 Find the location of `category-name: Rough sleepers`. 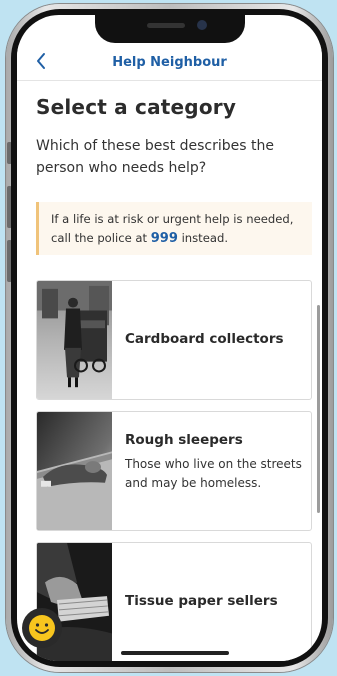

category-name: Rough sleepers is located at coordinates (184, 440).